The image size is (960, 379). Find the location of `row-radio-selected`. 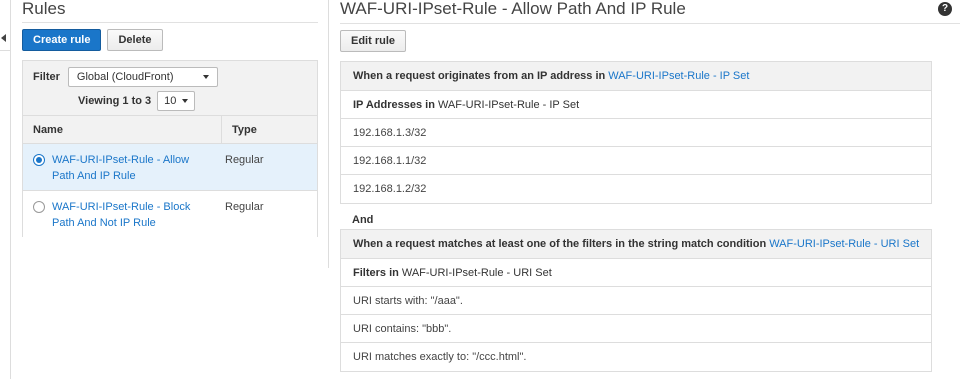

row-radio-selected is located at coordinates (39, 160).